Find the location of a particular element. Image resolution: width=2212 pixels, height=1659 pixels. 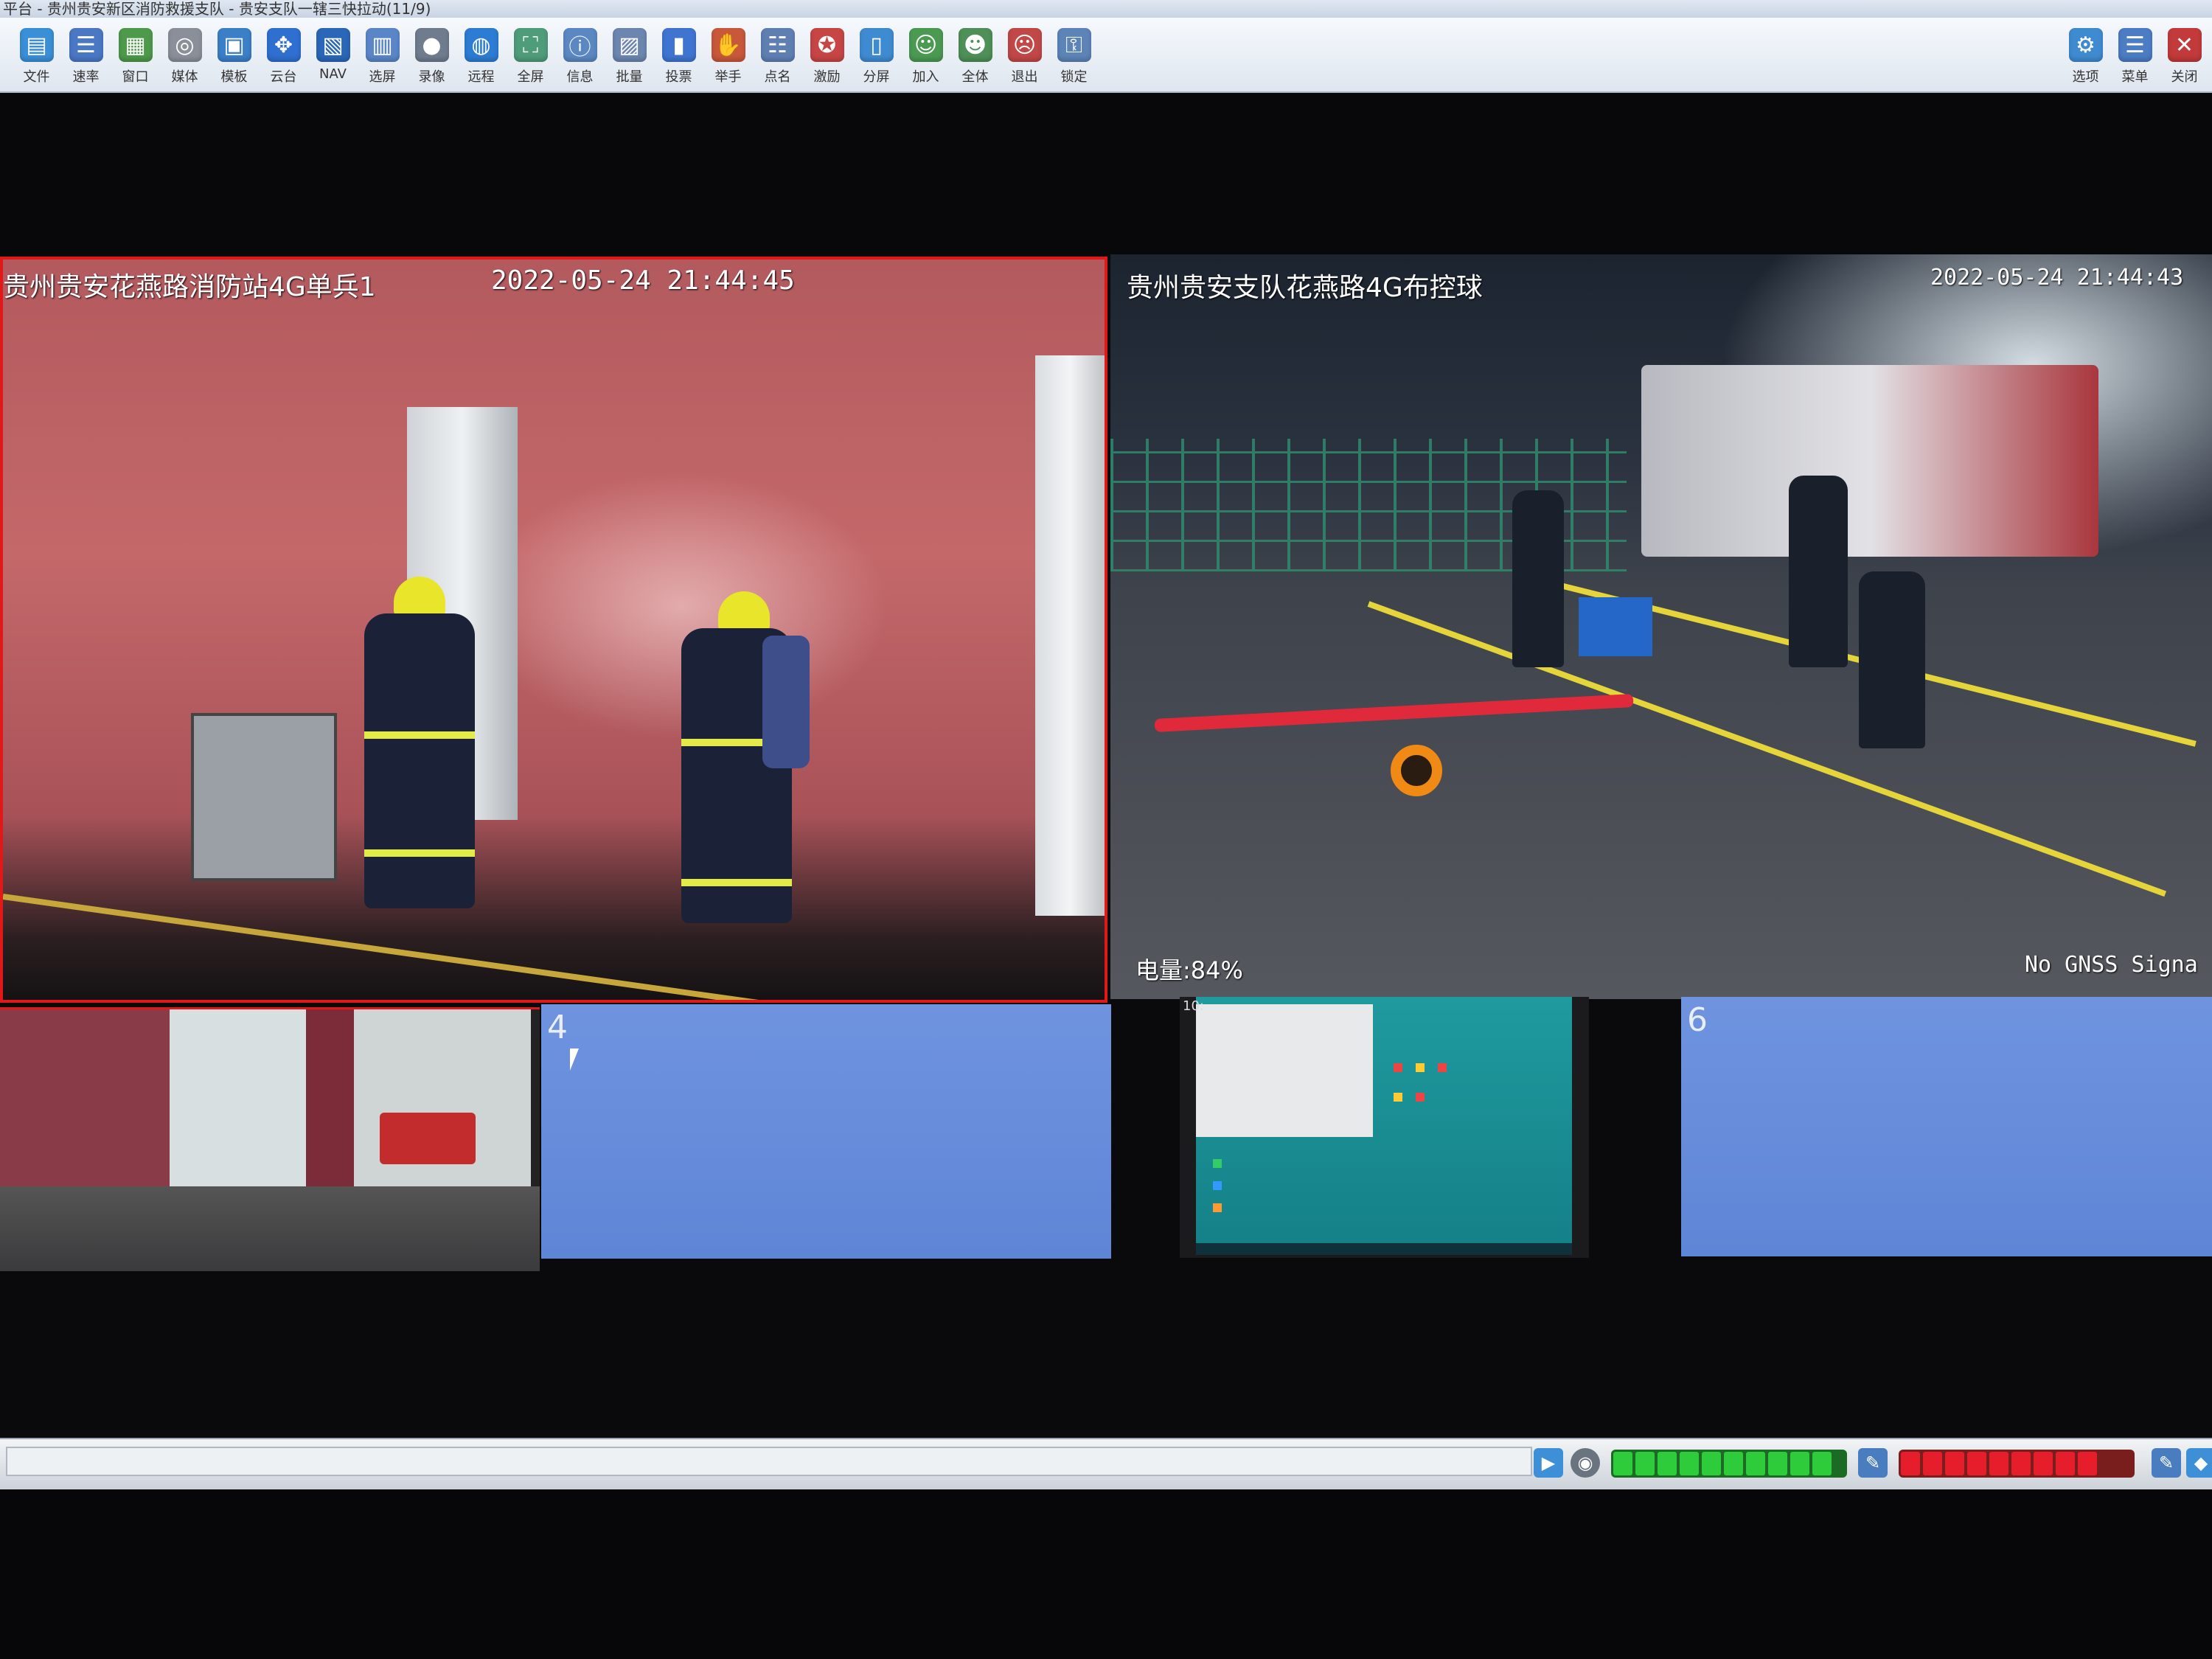

toolbar-button-split: ▯ 分屏 is located at coordinates (876, 57).